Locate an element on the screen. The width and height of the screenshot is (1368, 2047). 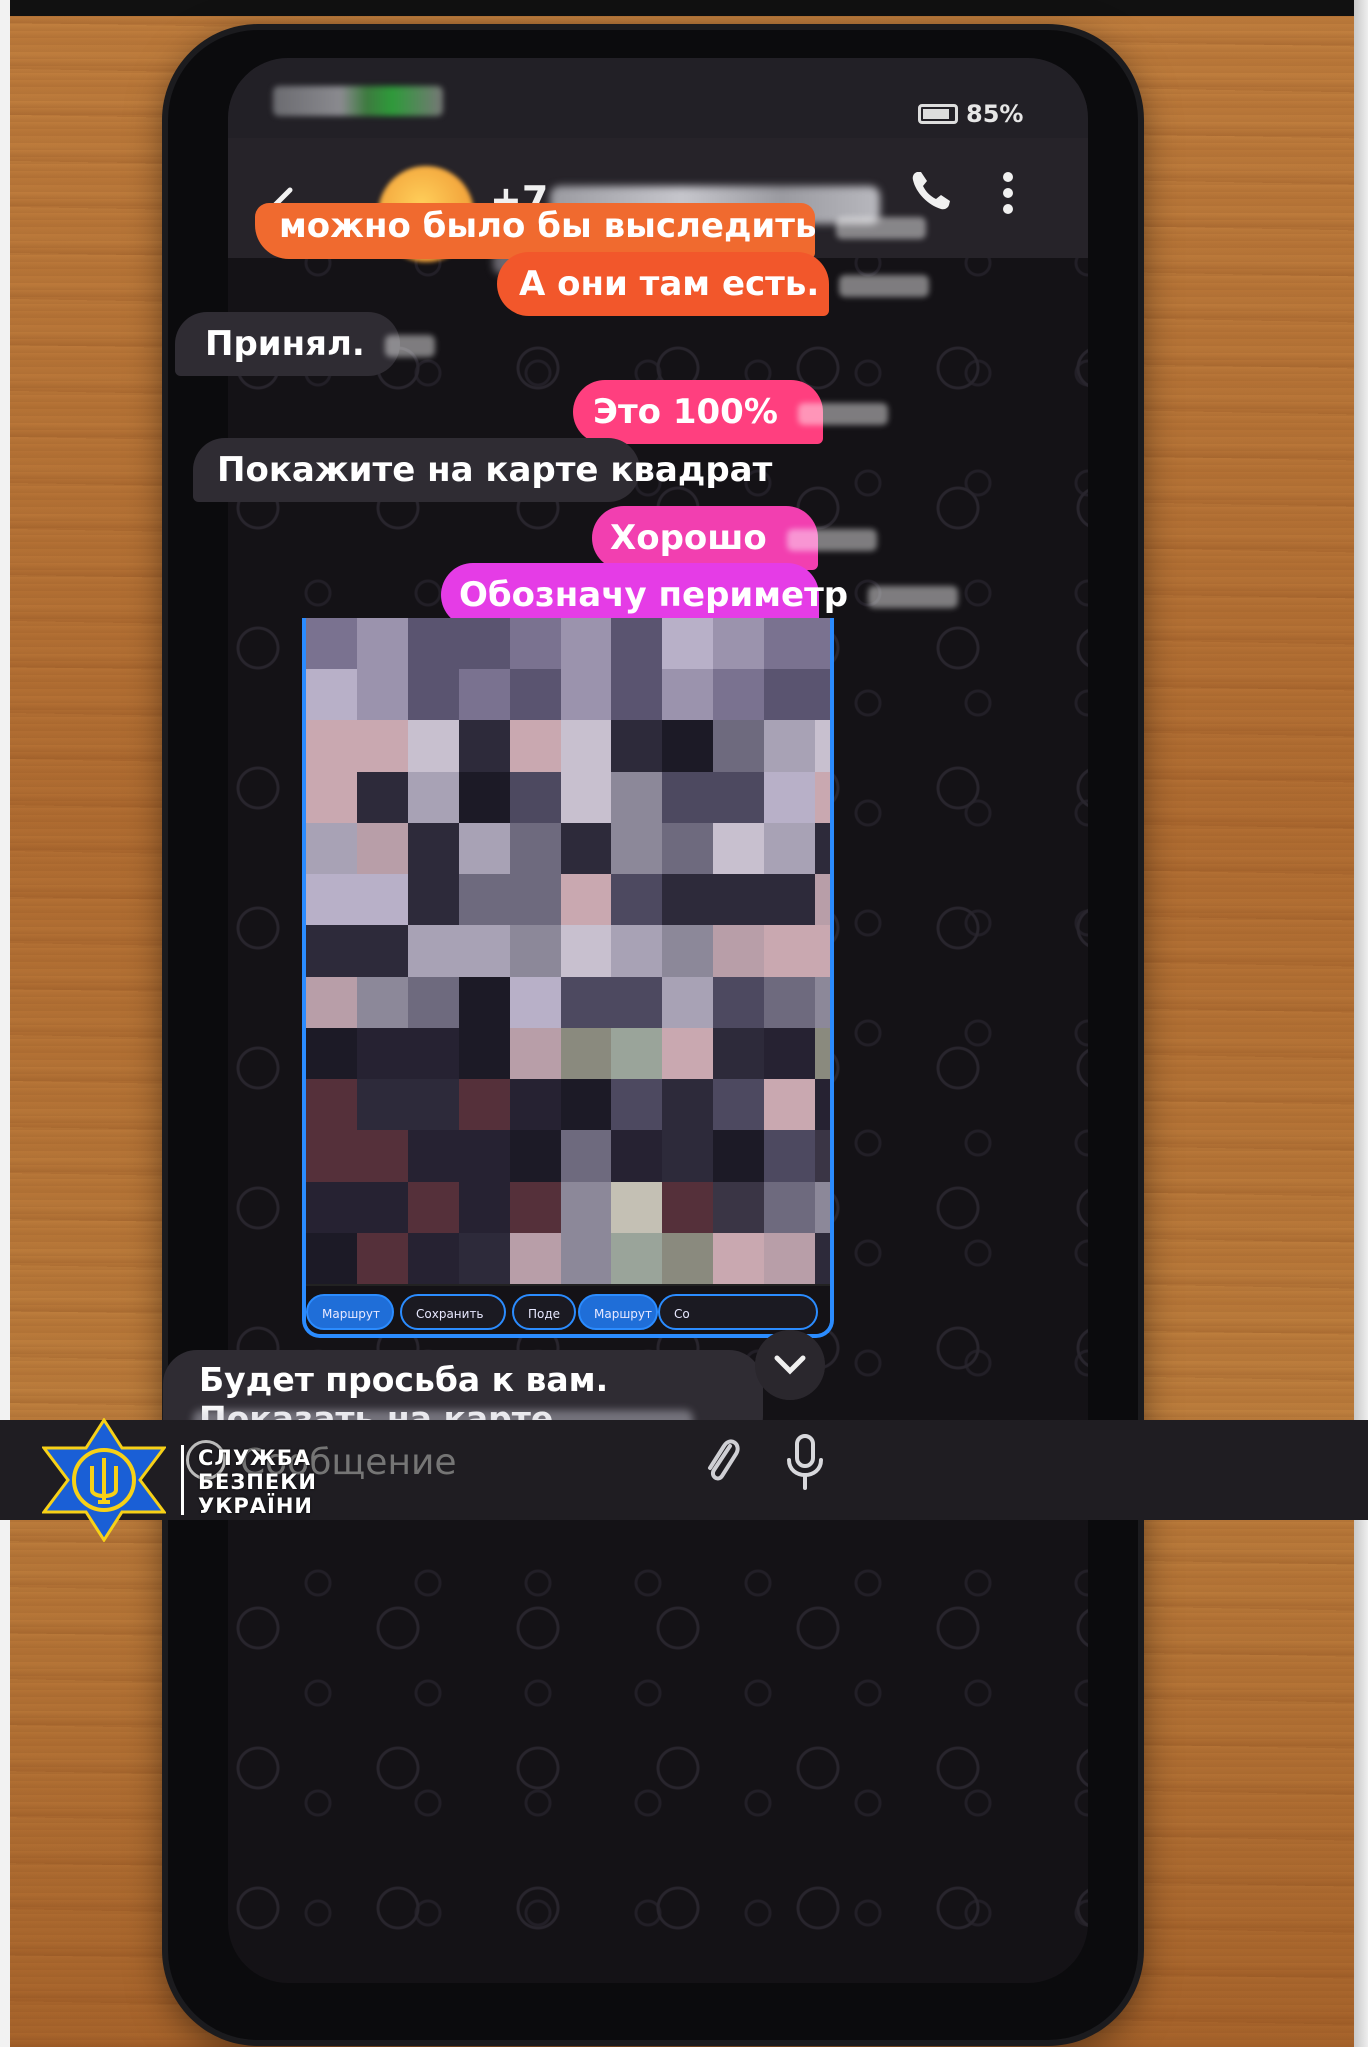
phone-icon is located at coordinates (931, 191).